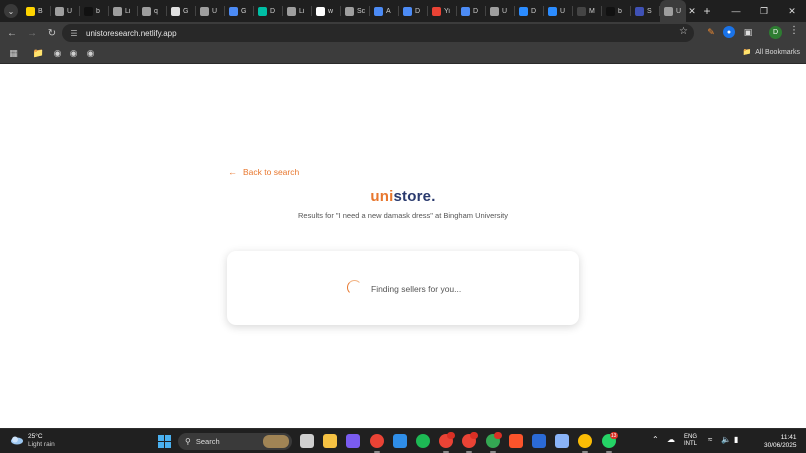 Image resolution: width=806 pixels, height=453 pixels. What do you see at coordinates (330, 441) in the screenshot?
I see `file-explorer-icon` at bounding box center [330, 441].